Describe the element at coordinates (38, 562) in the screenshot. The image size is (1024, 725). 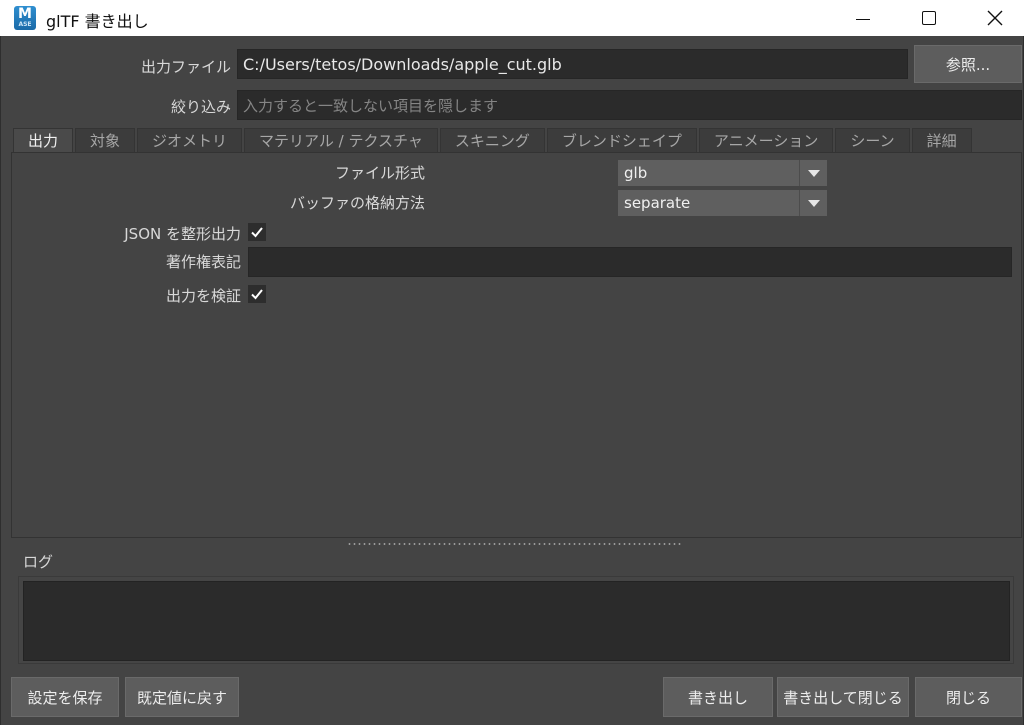
I see `log-label: ログ` at that location.